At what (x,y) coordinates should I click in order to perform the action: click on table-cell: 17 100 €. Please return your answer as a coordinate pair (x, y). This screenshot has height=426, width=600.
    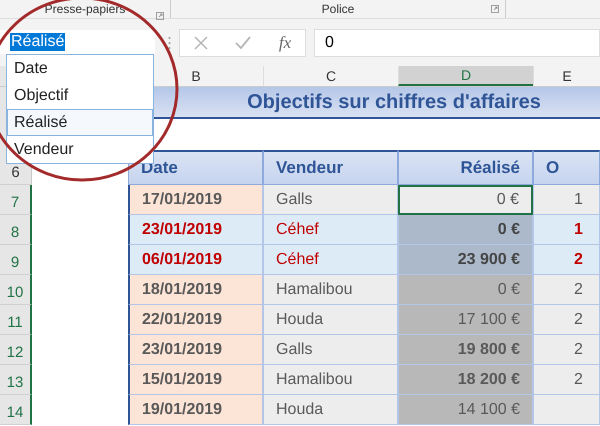
    Looking at the image, I should click on (465, 320).